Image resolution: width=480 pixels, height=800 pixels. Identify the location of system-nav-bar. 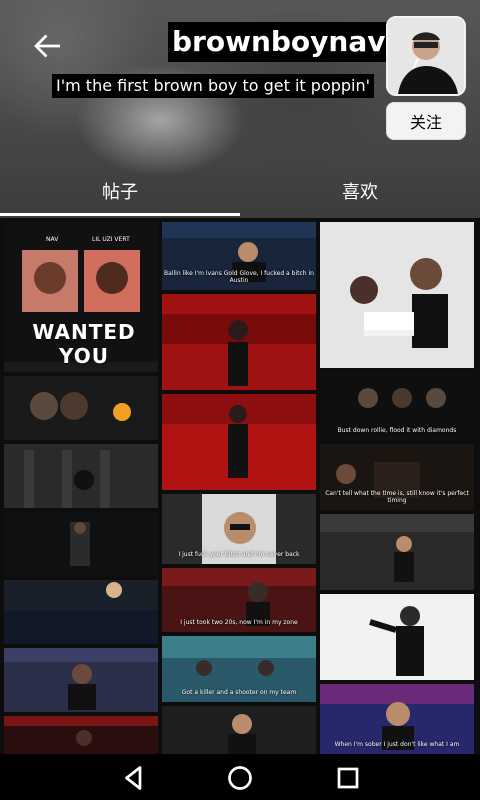
(240, 777).